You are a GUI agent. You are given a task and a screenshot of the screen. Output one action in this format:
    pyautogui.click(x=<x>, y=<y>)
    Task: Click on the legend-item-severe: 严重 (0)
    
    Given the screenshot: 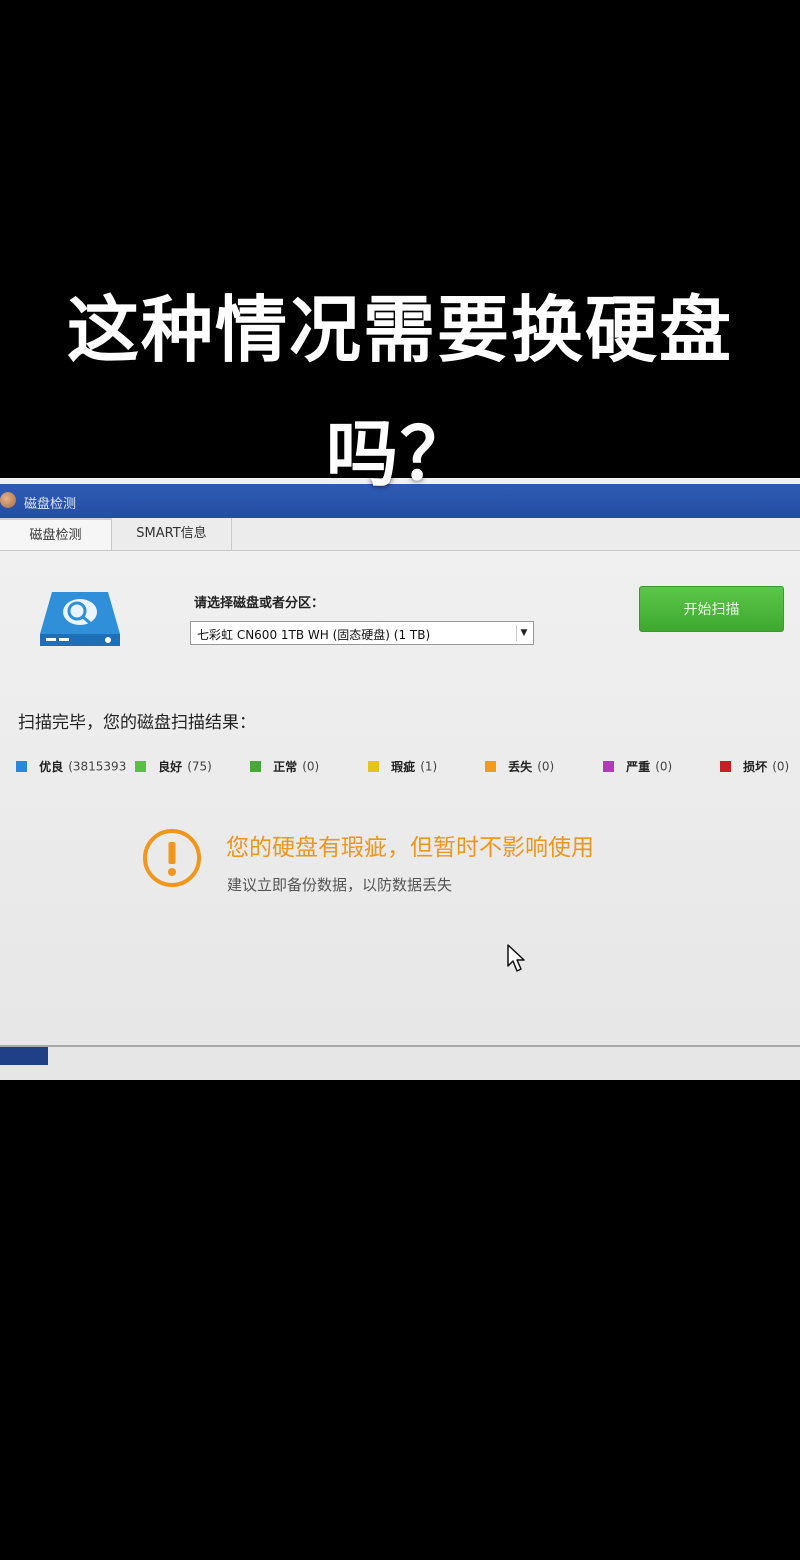 What is the action you would take?
    pyautogui.click(x=638, y=765)
    